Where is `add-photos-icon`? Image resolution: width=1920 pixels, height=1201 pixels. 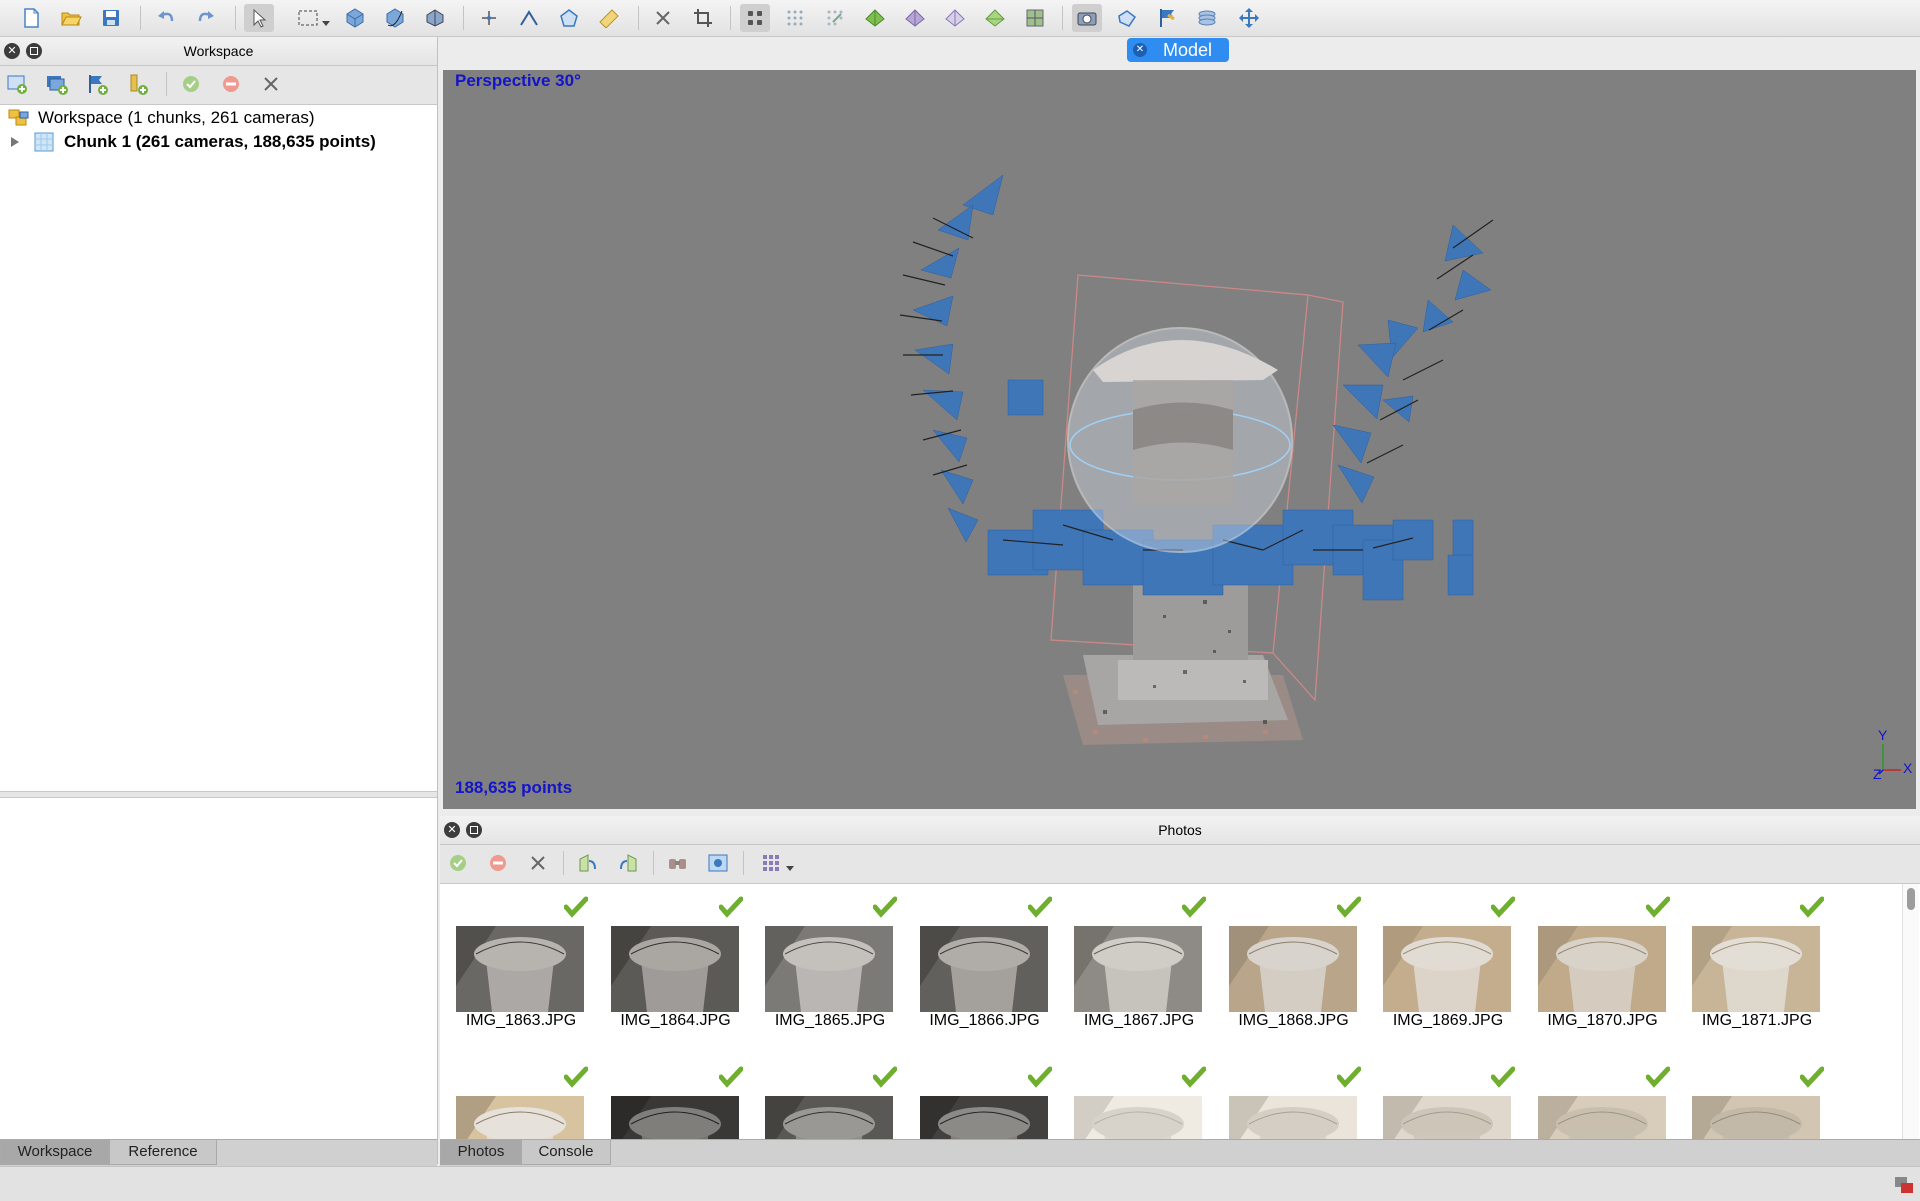
add-photos-icon is located at coordinates (57, 84).